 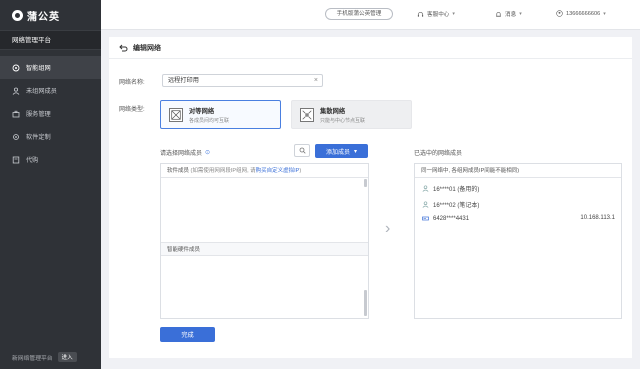 What do you see at coordinates (32, 160) in the screenshot?
I see `sidebar-item-label: 代购` at bounding box center [32, 160].